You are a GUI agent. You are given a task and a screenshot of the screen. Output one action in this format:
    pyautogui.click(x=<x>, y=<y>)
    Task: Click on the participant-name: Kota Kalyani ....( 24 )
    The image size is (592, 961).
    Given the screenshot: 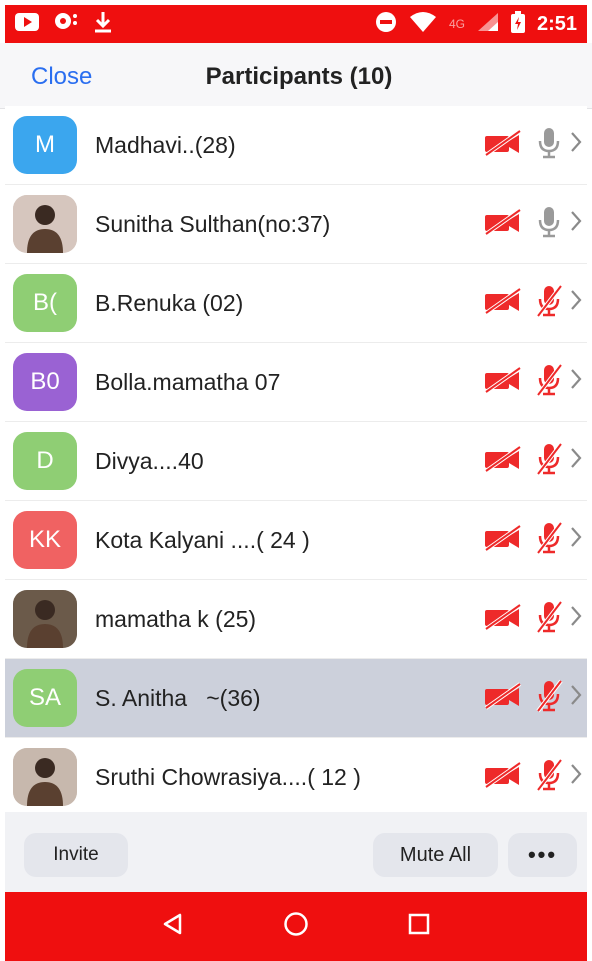 What is the action you would take?
    pyautogui.click(x=202, y=539)
    